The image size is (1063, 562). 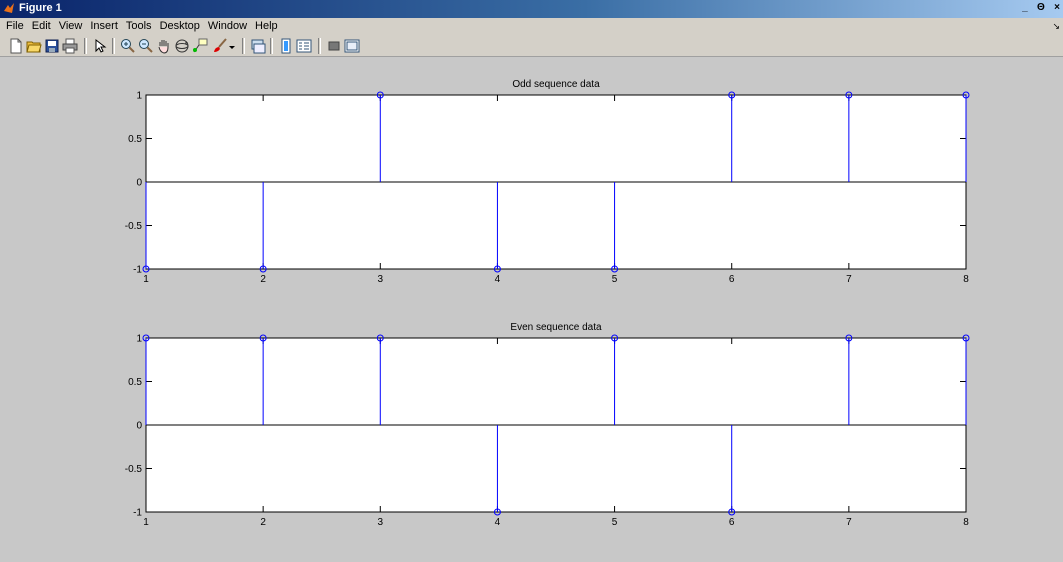 What do you see at coordinates (1057, 7) in the screenshot?
I see `close-button: ×` at bounding box center [1057, 7].